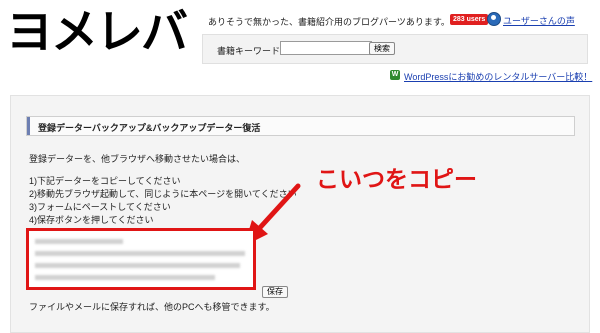 Image resolution: width=600 pixels, height=333 pixels. Describe the element at coordinates (539, 20) in the screenshot. I see `user-voice-link: ユーザーさんの声` at that location.